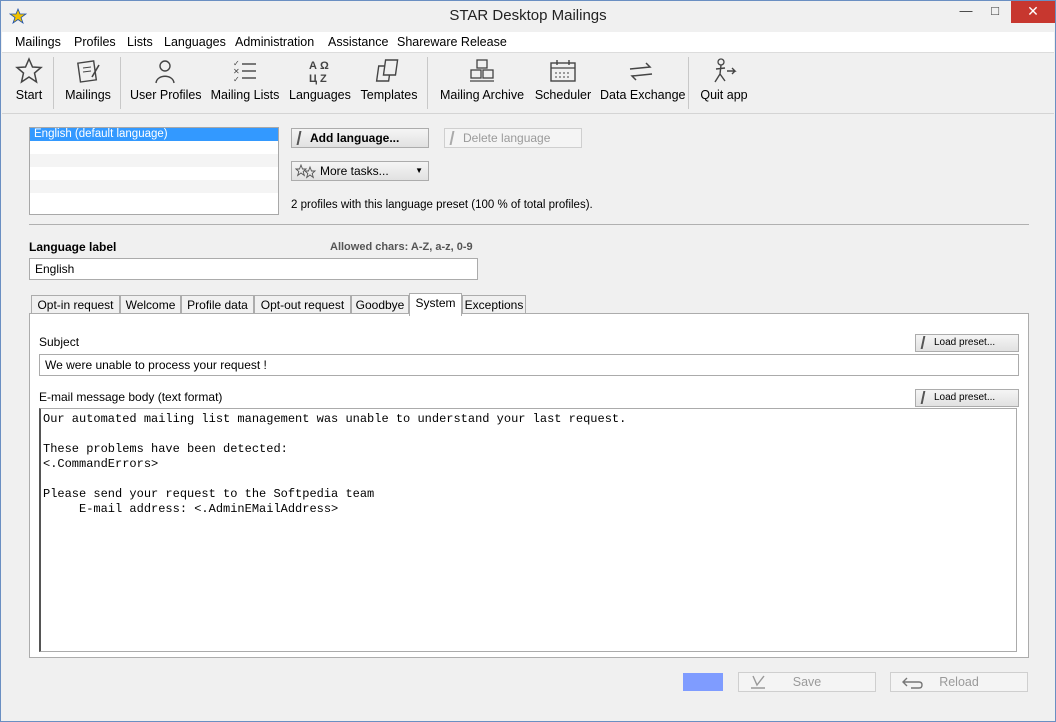 Image resolution: width=1056 pixels, height=722 pixels. What do you see at coordinates (995, 12) in the screenshot?
I see `maximize-button: □` at bounding box center [995, 12].